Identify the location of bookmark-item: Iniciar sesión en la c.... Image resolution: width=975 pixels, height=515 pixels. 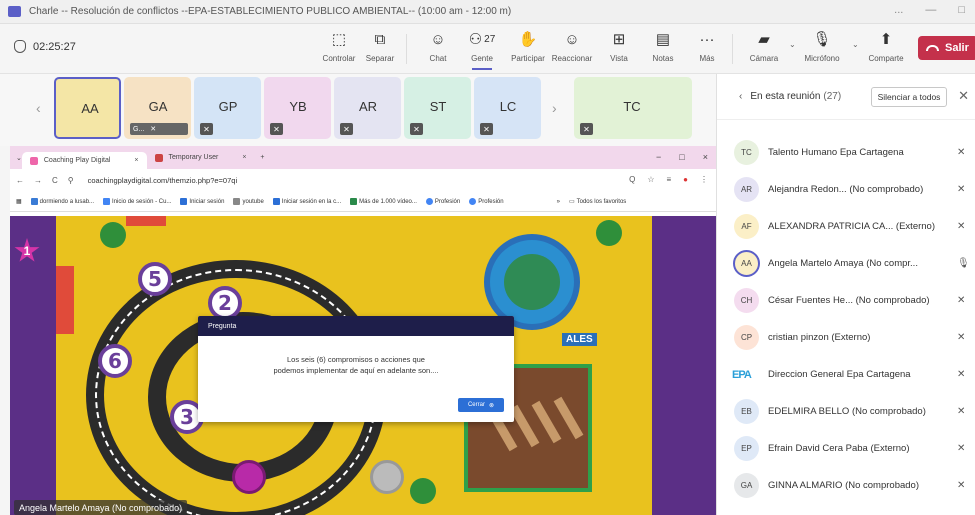
(306, 201).